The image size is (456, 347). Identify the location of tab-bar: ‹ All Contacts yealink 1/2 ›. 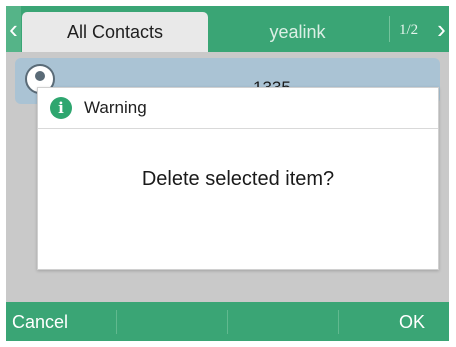
(227, 29).